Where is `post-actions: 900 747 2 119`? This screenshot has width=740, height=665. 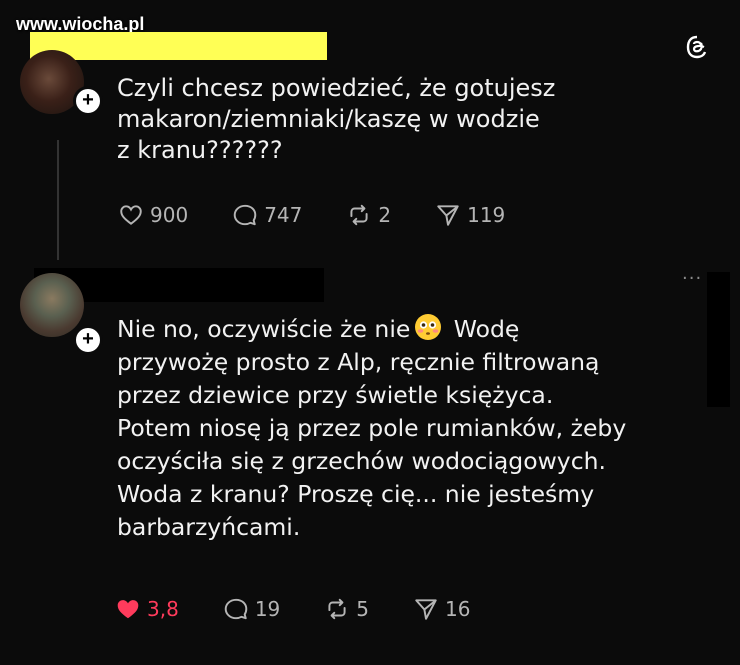
post-actions: 900 747 2 119 is located at coordinates (333, 215).